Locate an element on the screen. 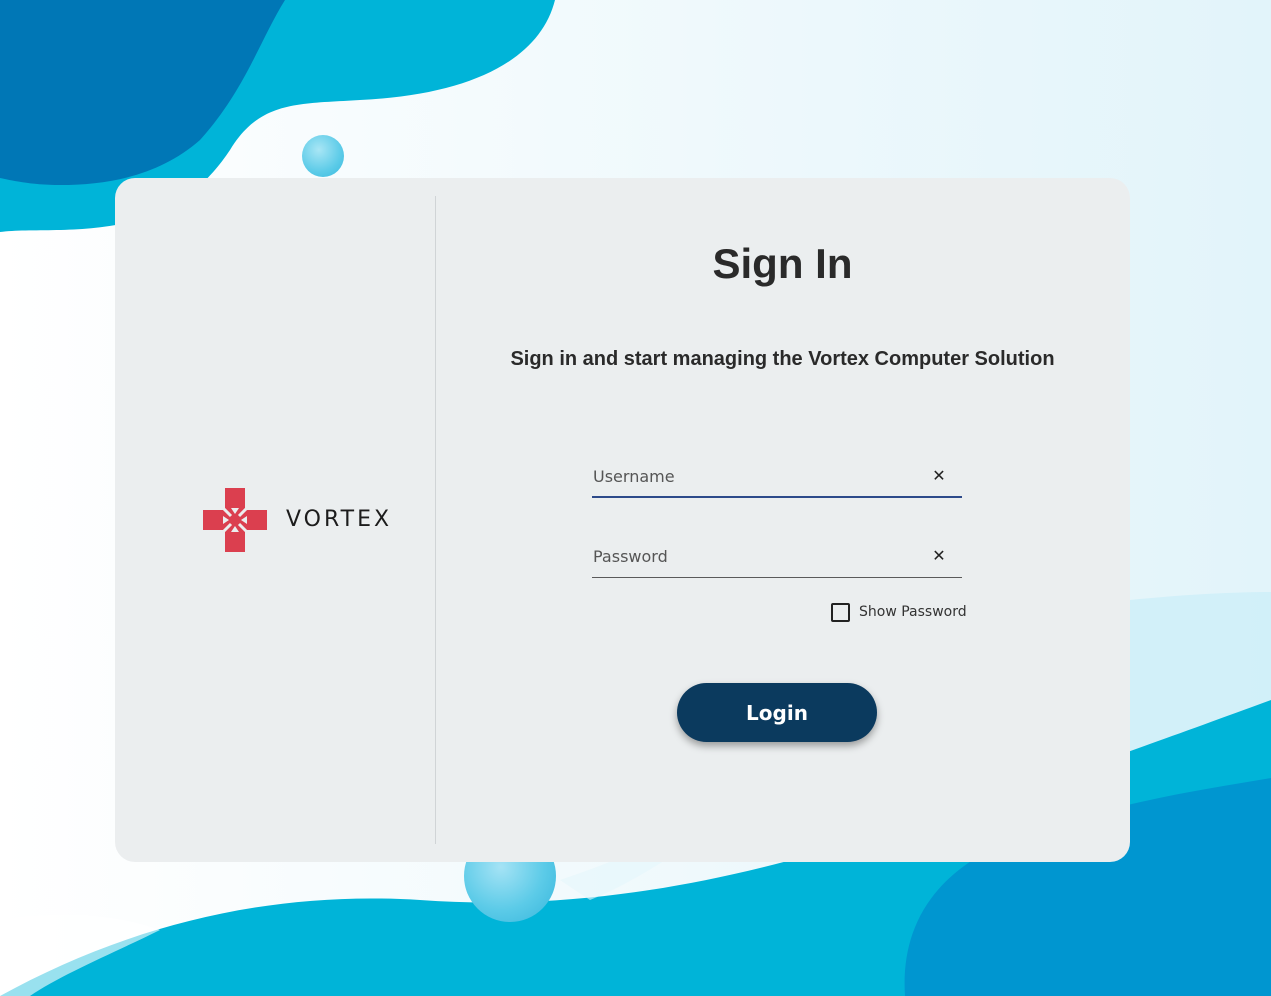 The width and height of the screenshot is (1271, 996). brand-logo: VORTEX is located at coordinates (298, 520).